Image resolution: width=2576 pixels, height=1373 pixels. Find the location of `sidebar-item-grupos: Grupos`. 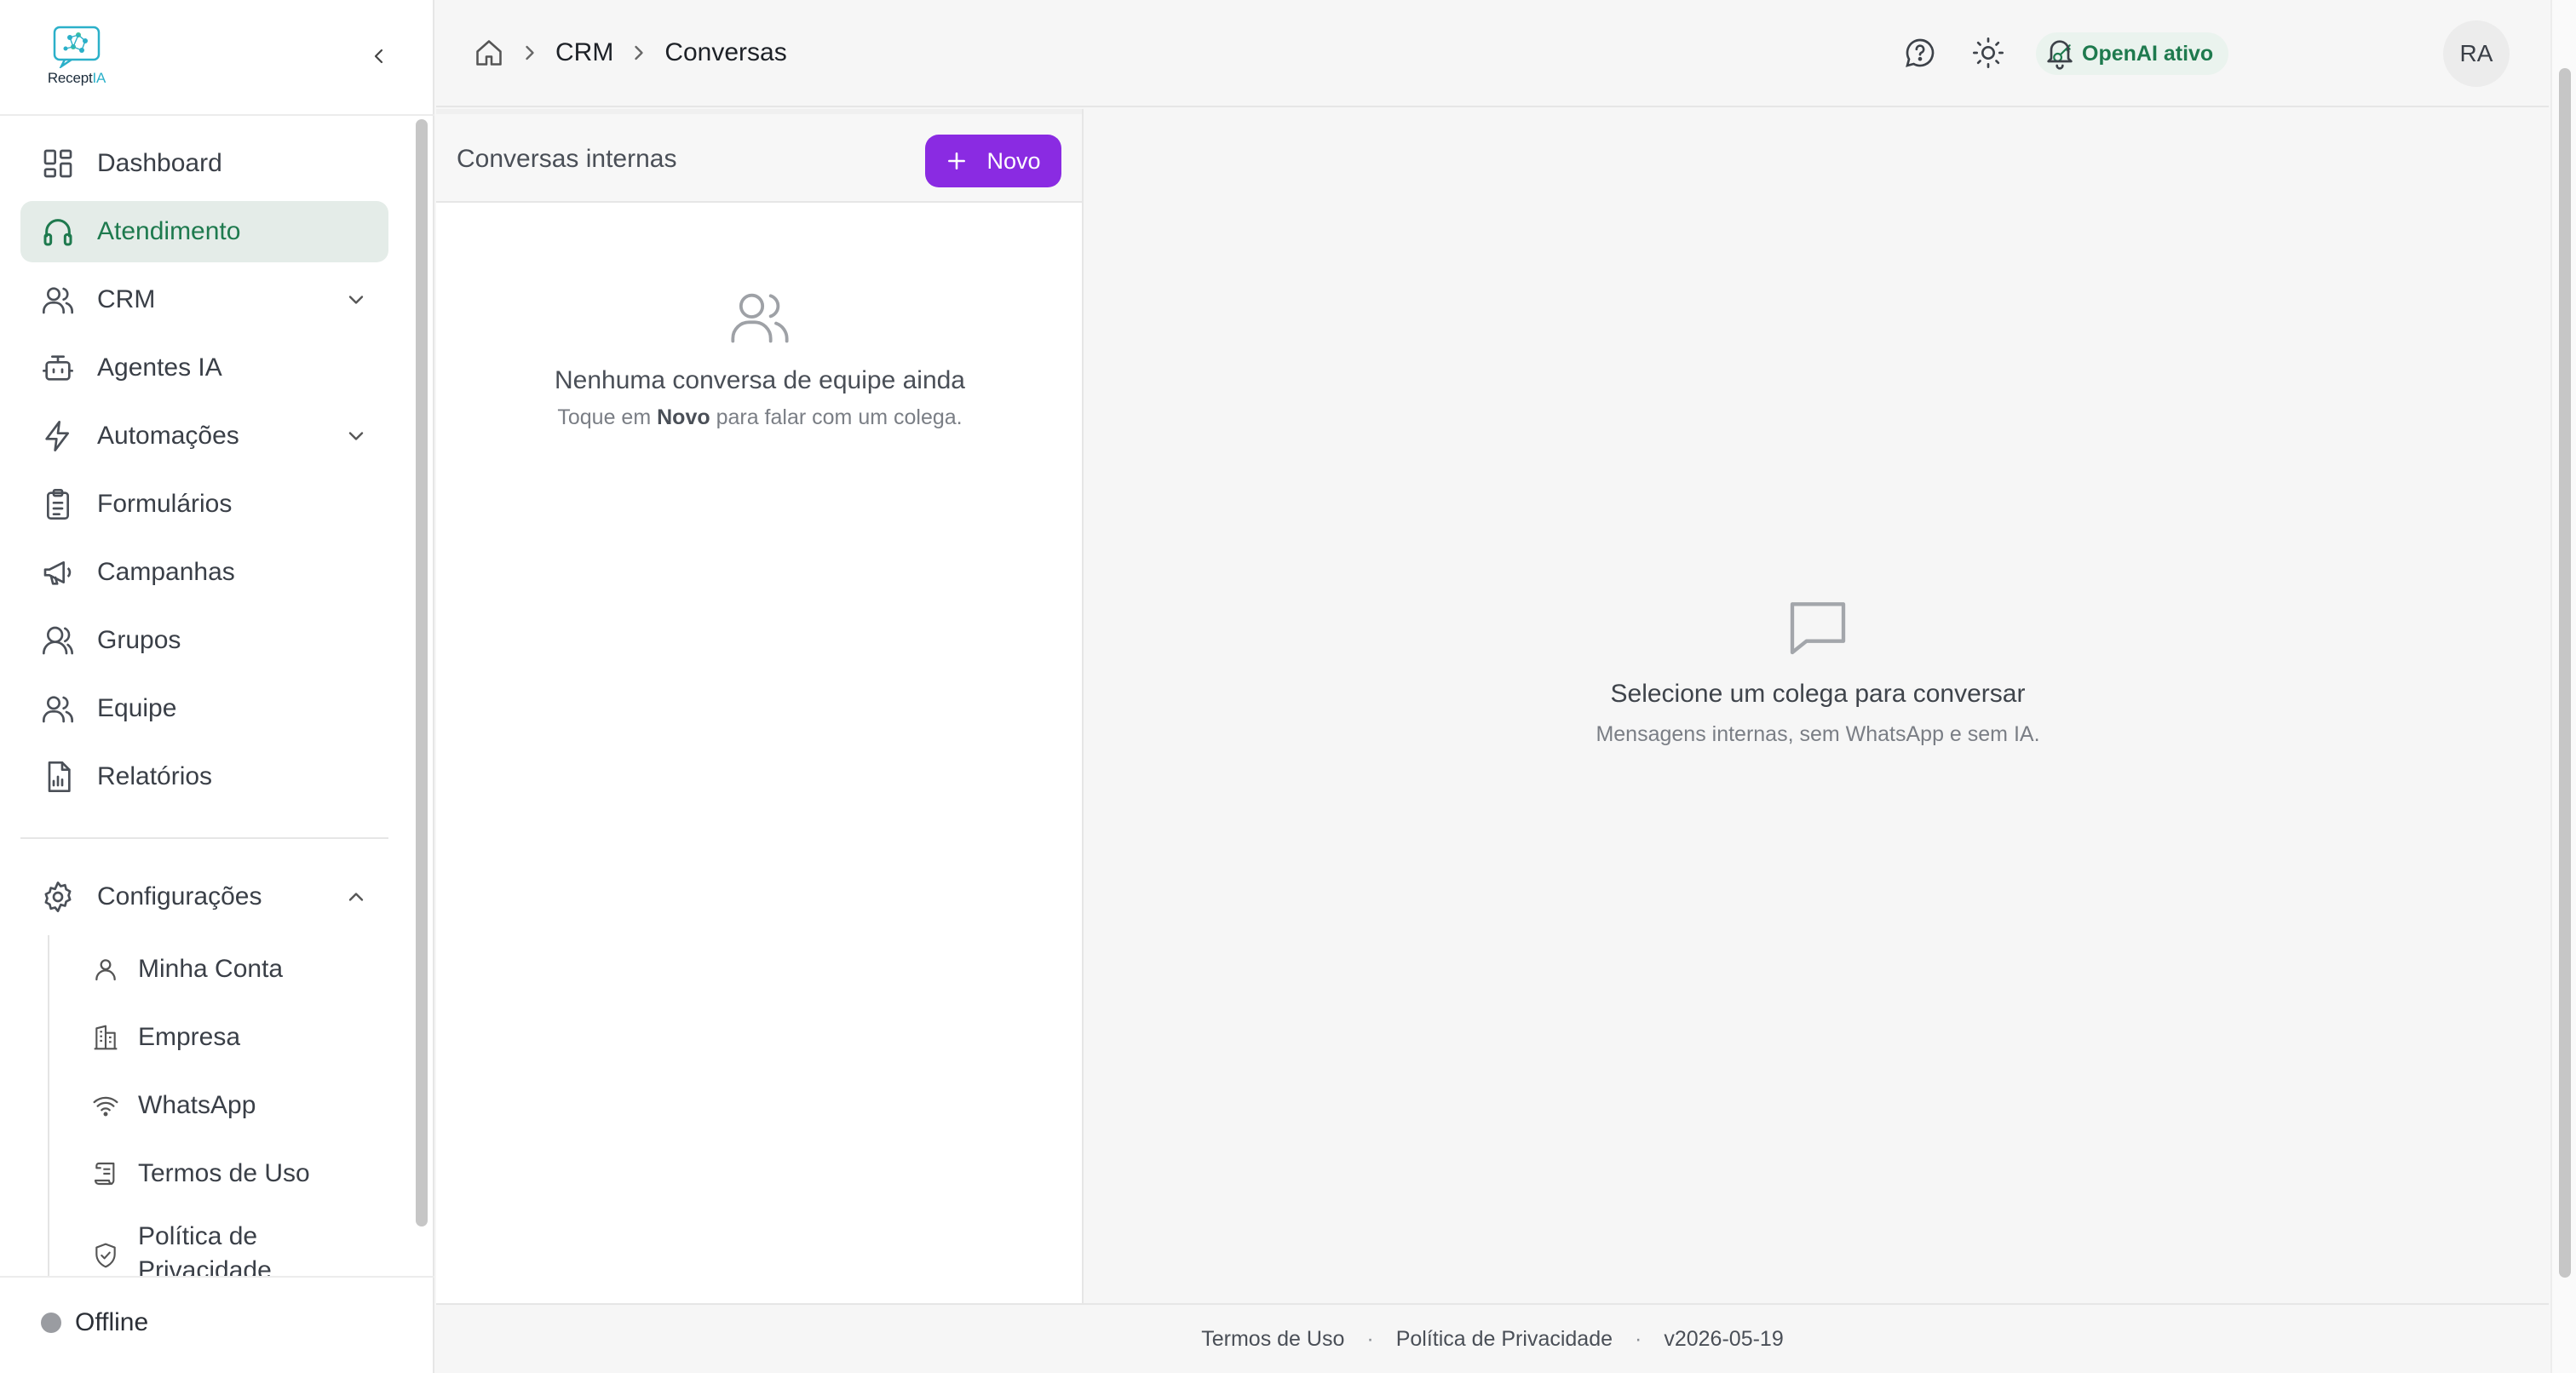

sidebar-item-grupos: Grupos is located at coordinates (204, 640).